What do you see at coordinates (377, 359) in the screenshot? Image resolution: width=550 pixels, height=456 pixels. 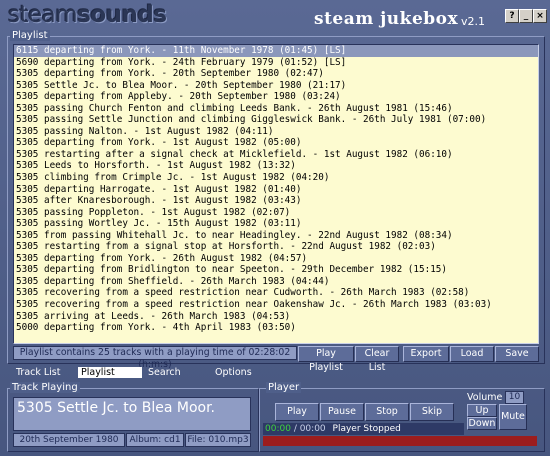 I see `clear-list-button: Clear List` at bounding box center [377, 359].